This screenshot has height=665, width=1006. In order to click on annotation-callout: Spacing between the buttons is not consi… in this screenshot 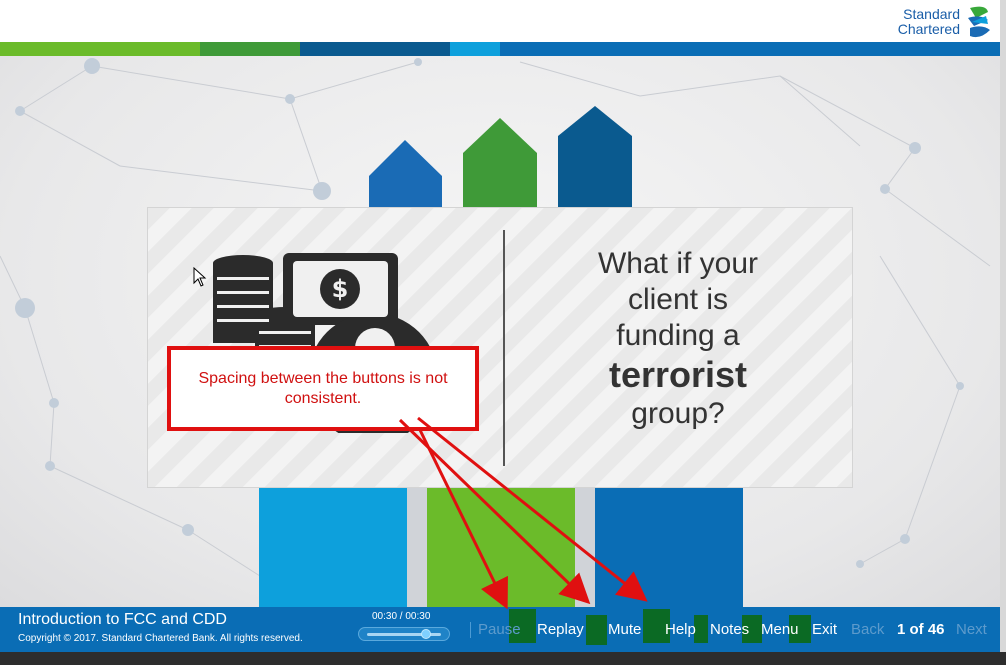, I will do `click(323, 388)`.